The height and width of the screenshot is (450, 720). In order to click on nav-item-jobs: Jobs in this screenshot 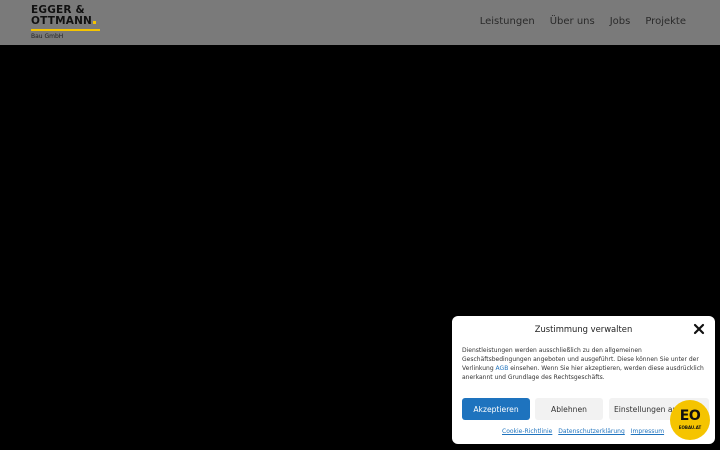, I will do `click(620, 21)`.